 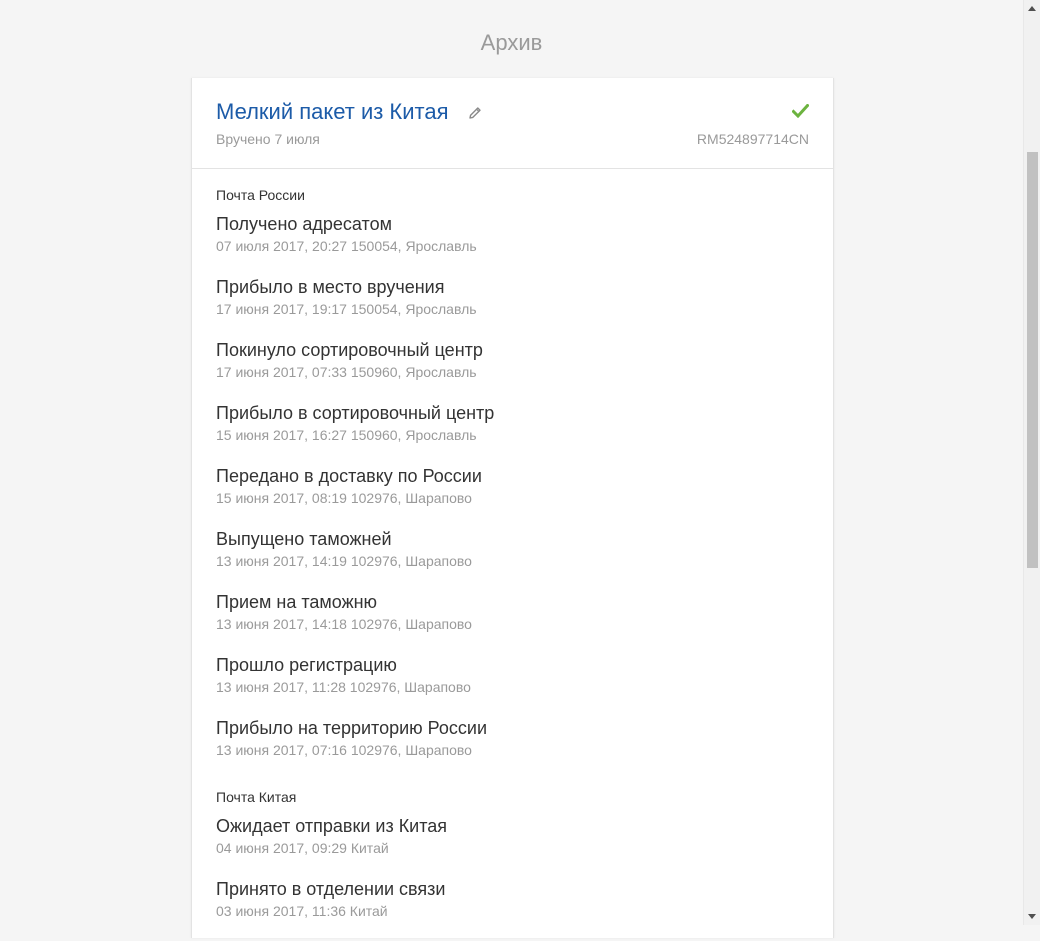 I want to click on event-title: Прибыло в сортировочный центр, so click(x=355, y=413).